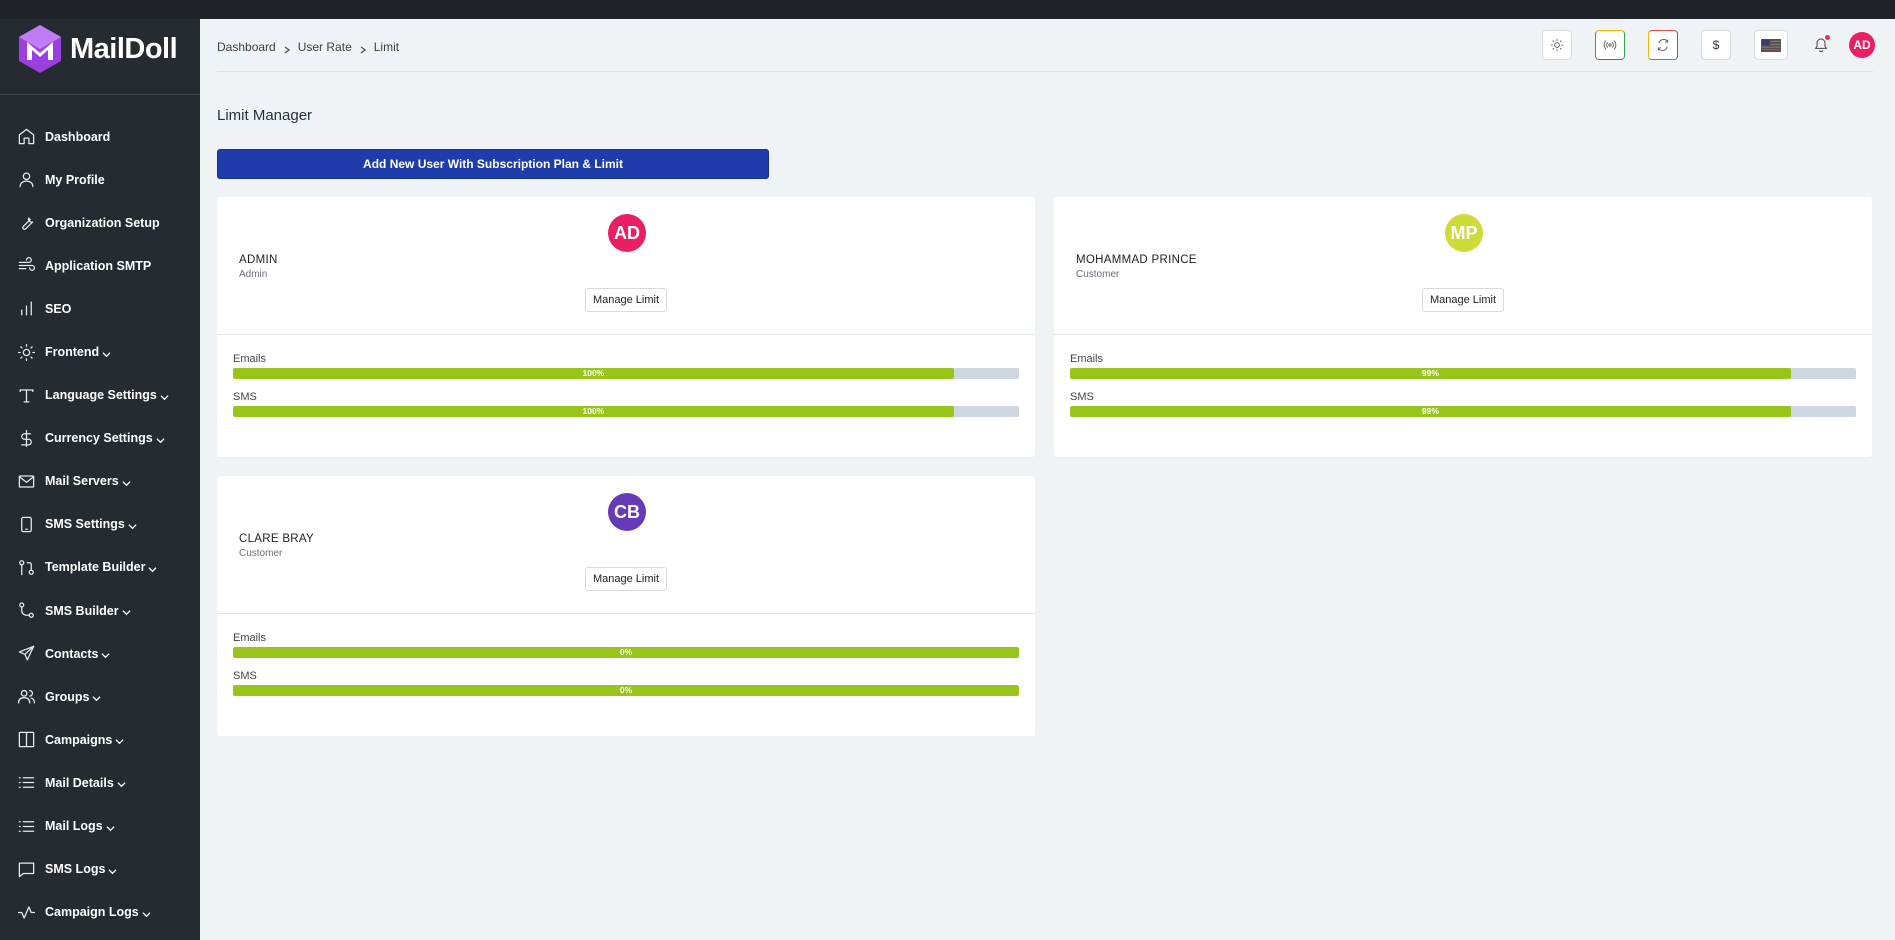 The width and height of the screenshot is (1895, 940). I want to click on app-logo: MailDoll, so click(98, 49).